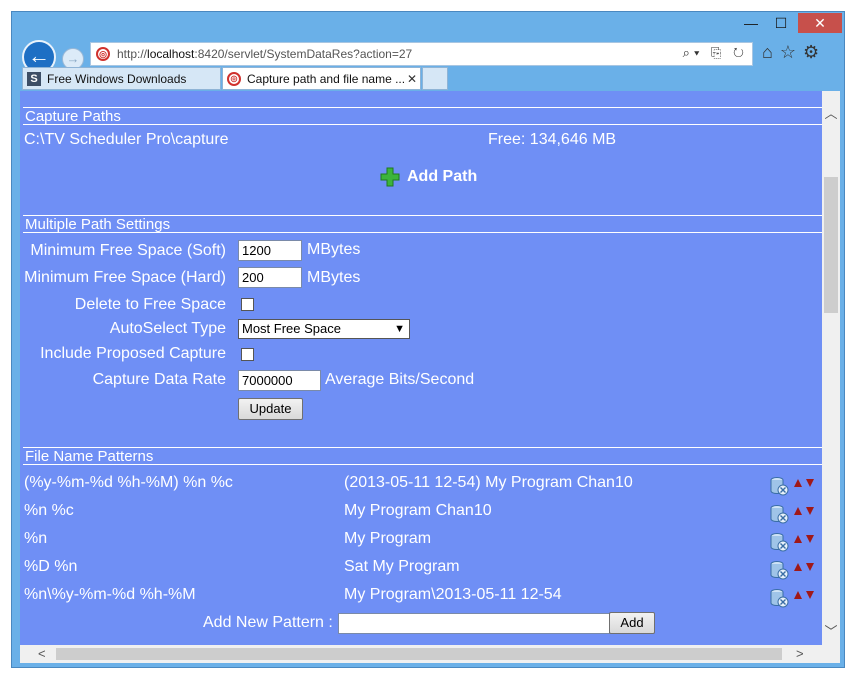 This screenshot has height=689, width=866. Describe the element at coordinates (128, 250) in the screenshot. I see `min-soft-label: Minimum Free Space (Soft)` at that location.